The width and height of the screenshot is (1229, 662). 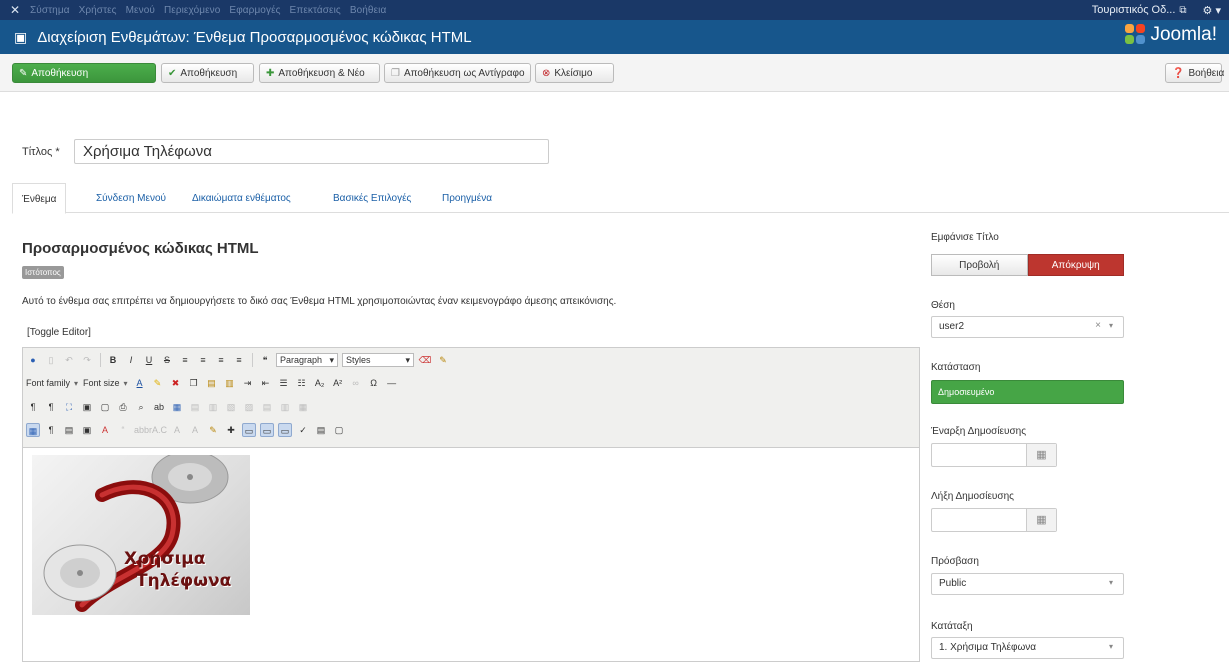 What do you see at coordinates (192, 10) in the screenshot?
I see `menu-content: Περιεχόμενο` at bounding box center [192, 10].